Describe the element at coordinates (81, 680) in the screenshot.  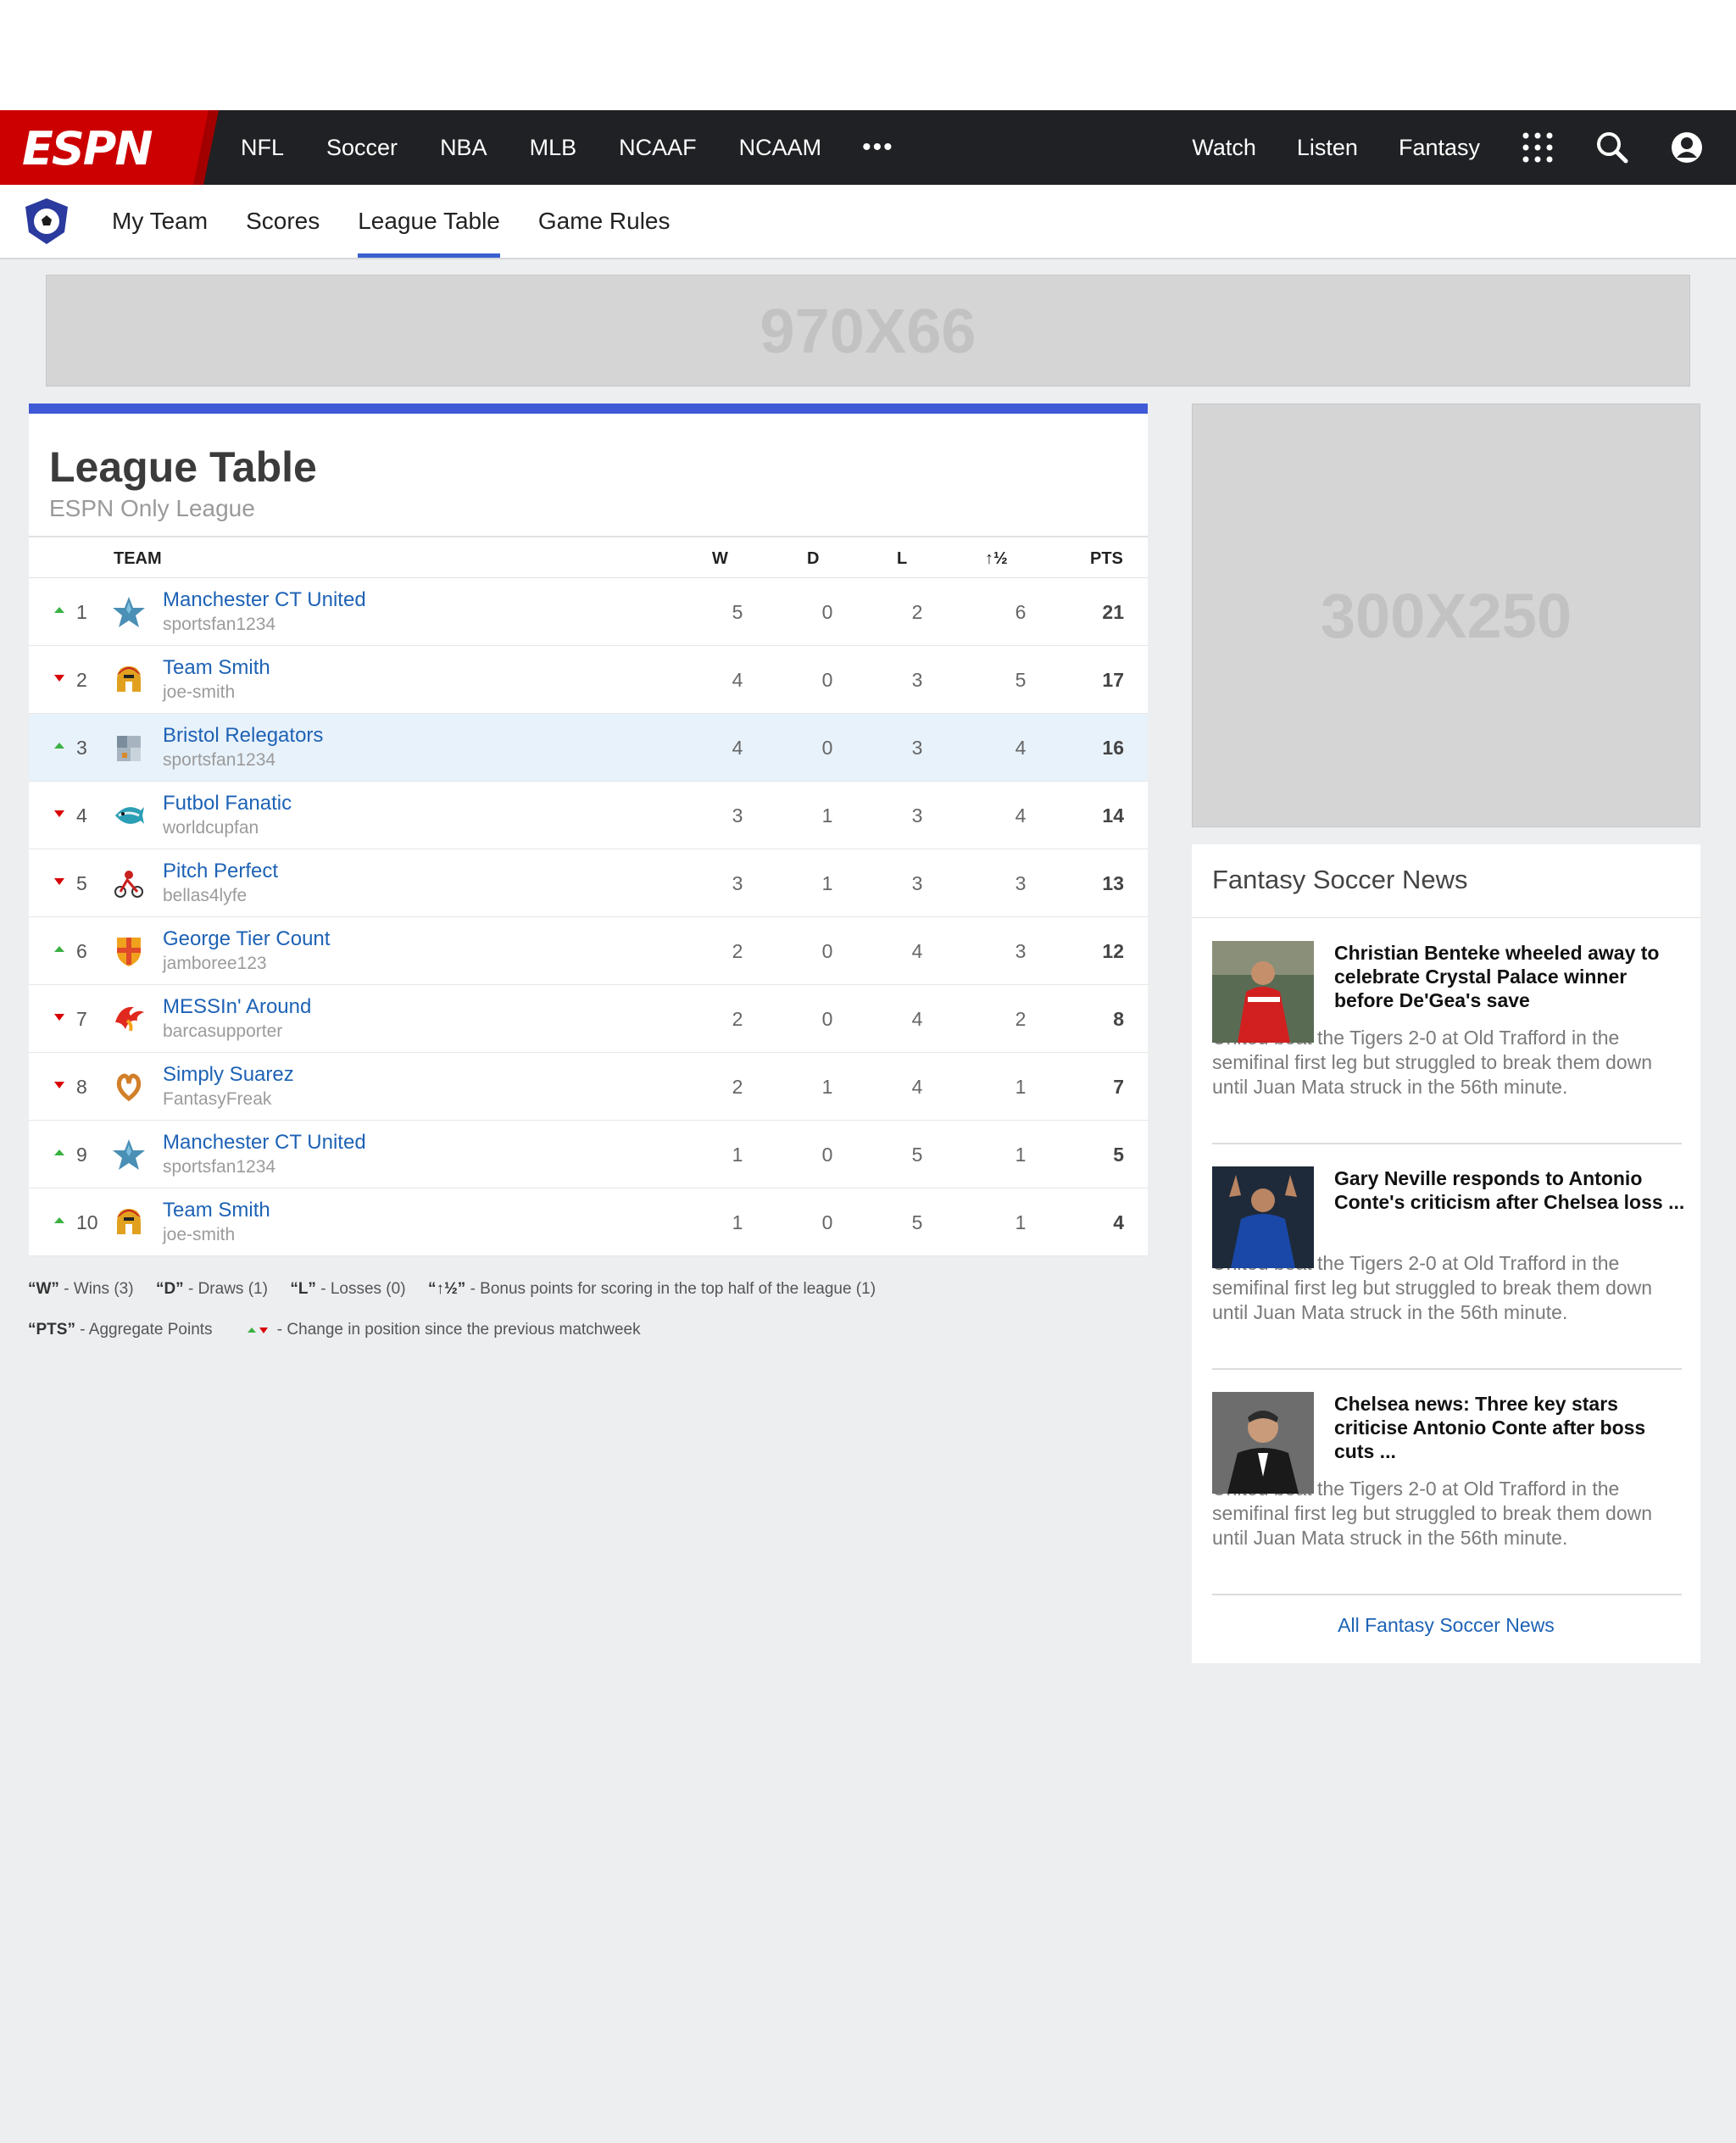
I see `rank: 2` at that location.